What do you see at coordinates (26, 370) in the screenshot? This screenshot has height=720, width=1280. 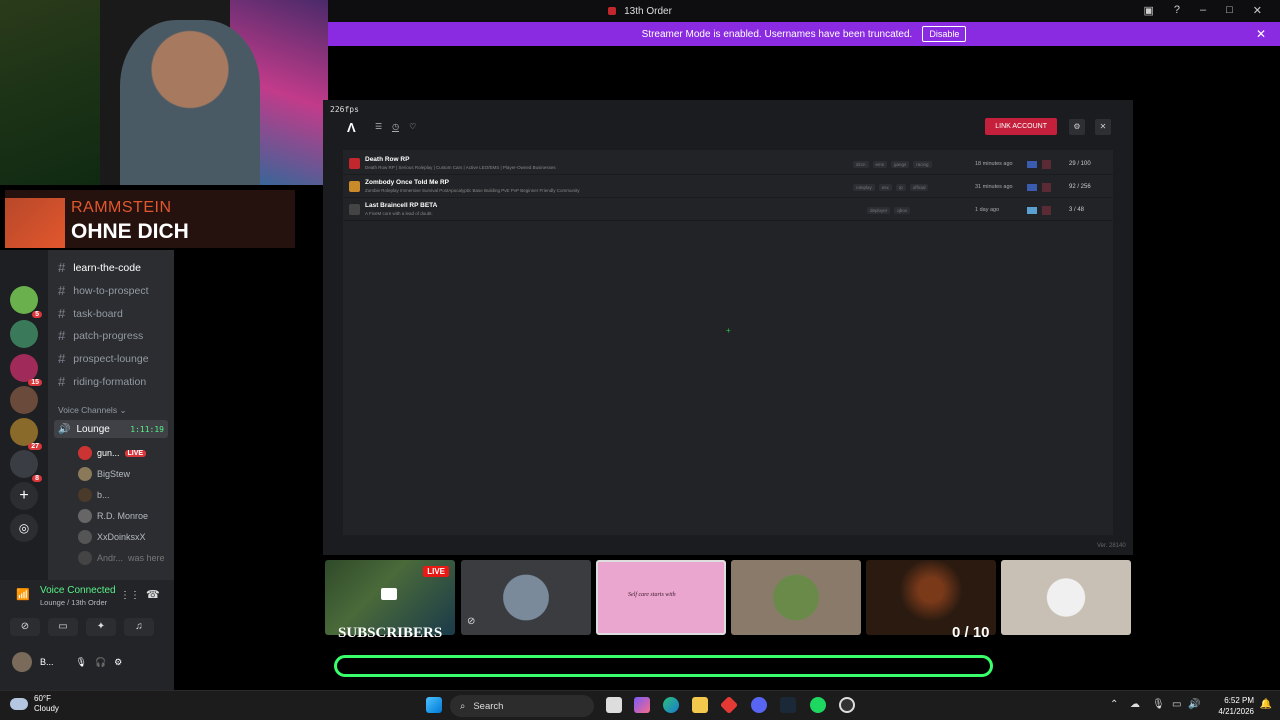 I see `server-icon: 15` at bounding box center [26, 370].